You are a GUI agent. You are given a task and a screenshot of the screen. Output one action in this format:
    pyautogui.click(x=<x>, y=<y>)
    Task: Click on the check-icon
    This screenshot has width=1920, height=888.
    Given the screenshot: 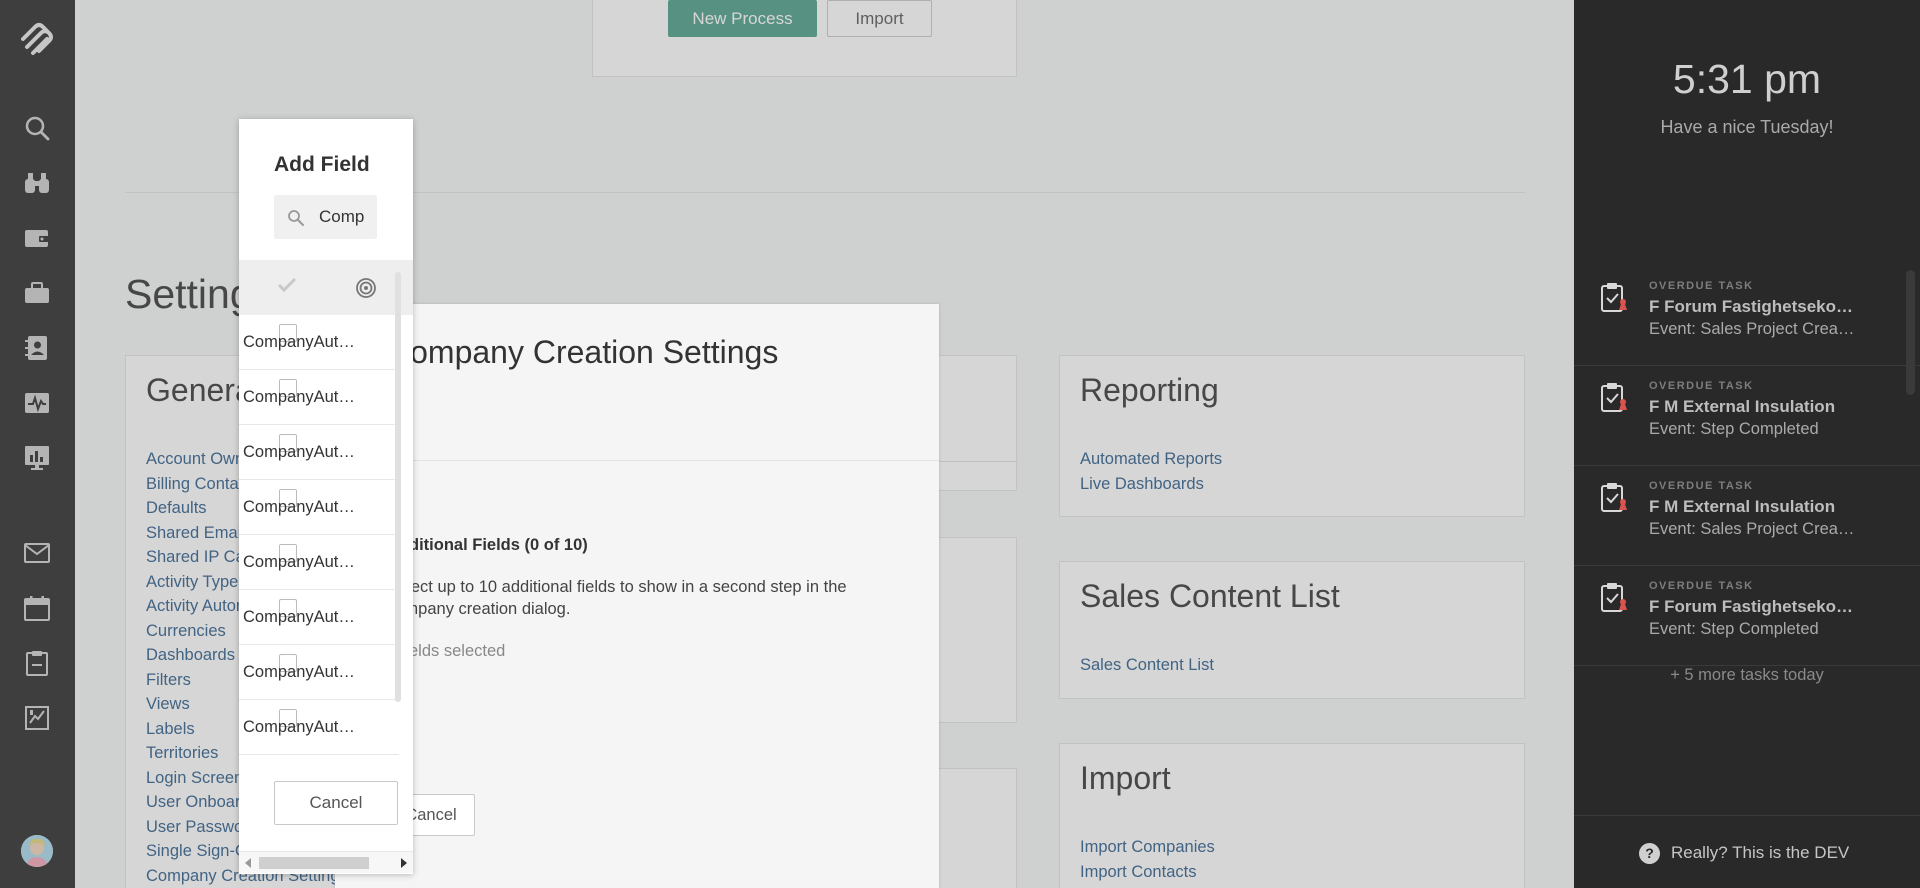 What is the action you would take?
    pyautogui.click(x=287, y=287)
    